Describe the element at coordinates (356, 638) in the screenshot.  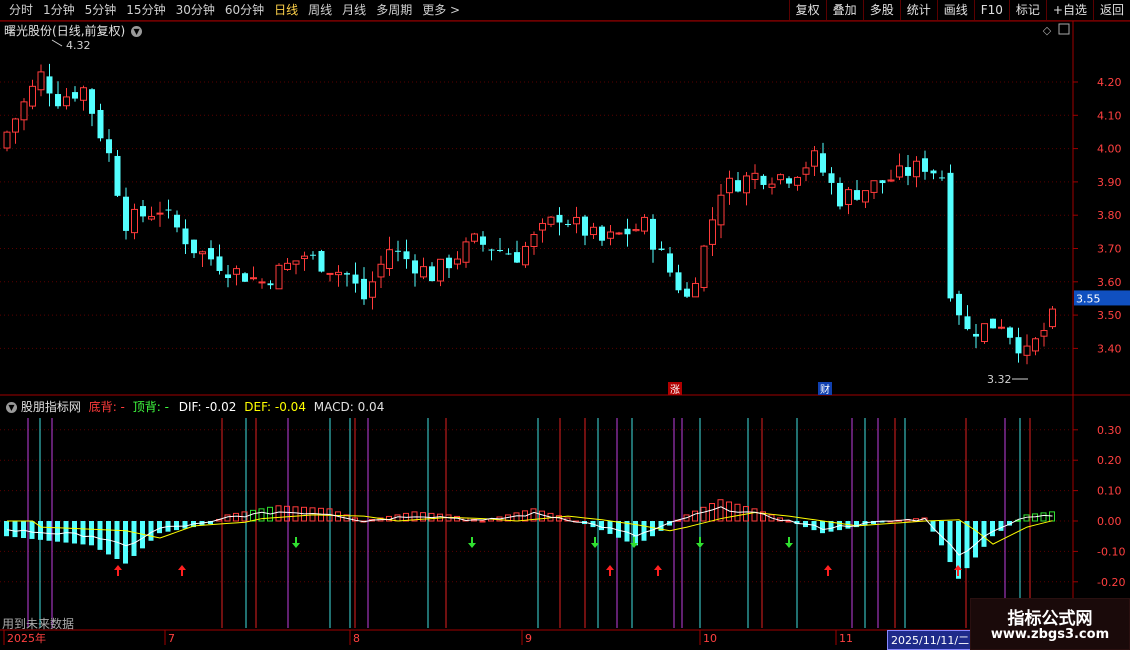
I see `time-tick-label: 8` at that location.